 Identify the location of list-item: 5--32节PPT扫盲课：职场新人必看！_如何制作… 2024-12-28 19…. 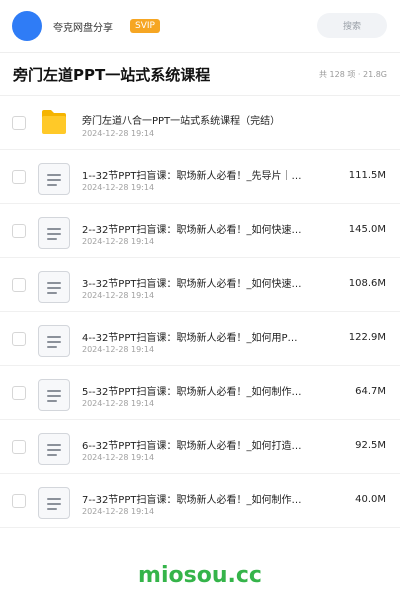
(200, 393).